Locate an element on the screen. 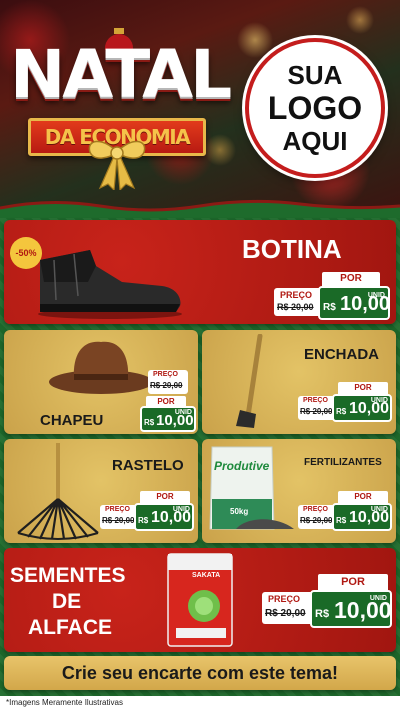 This screenshot has height=711, width=400. rake-icon is located at coordinates (58, 491).